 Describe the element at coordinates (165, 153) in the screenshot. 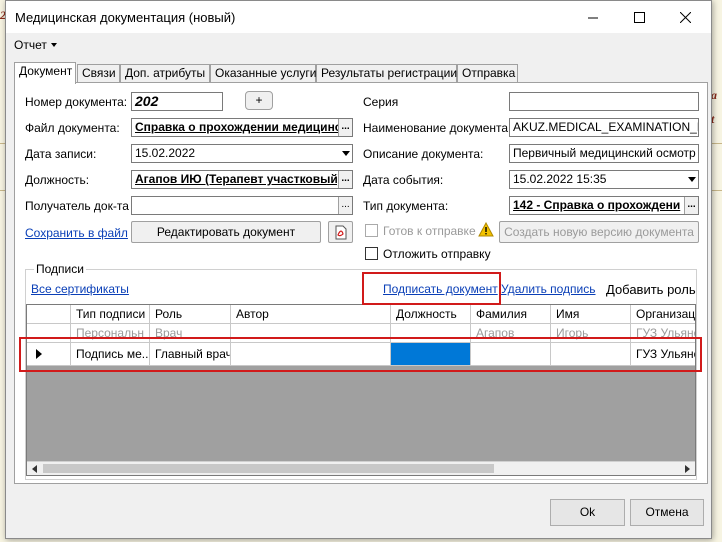

I see `record-date-value: 15.02.2022` at that location.